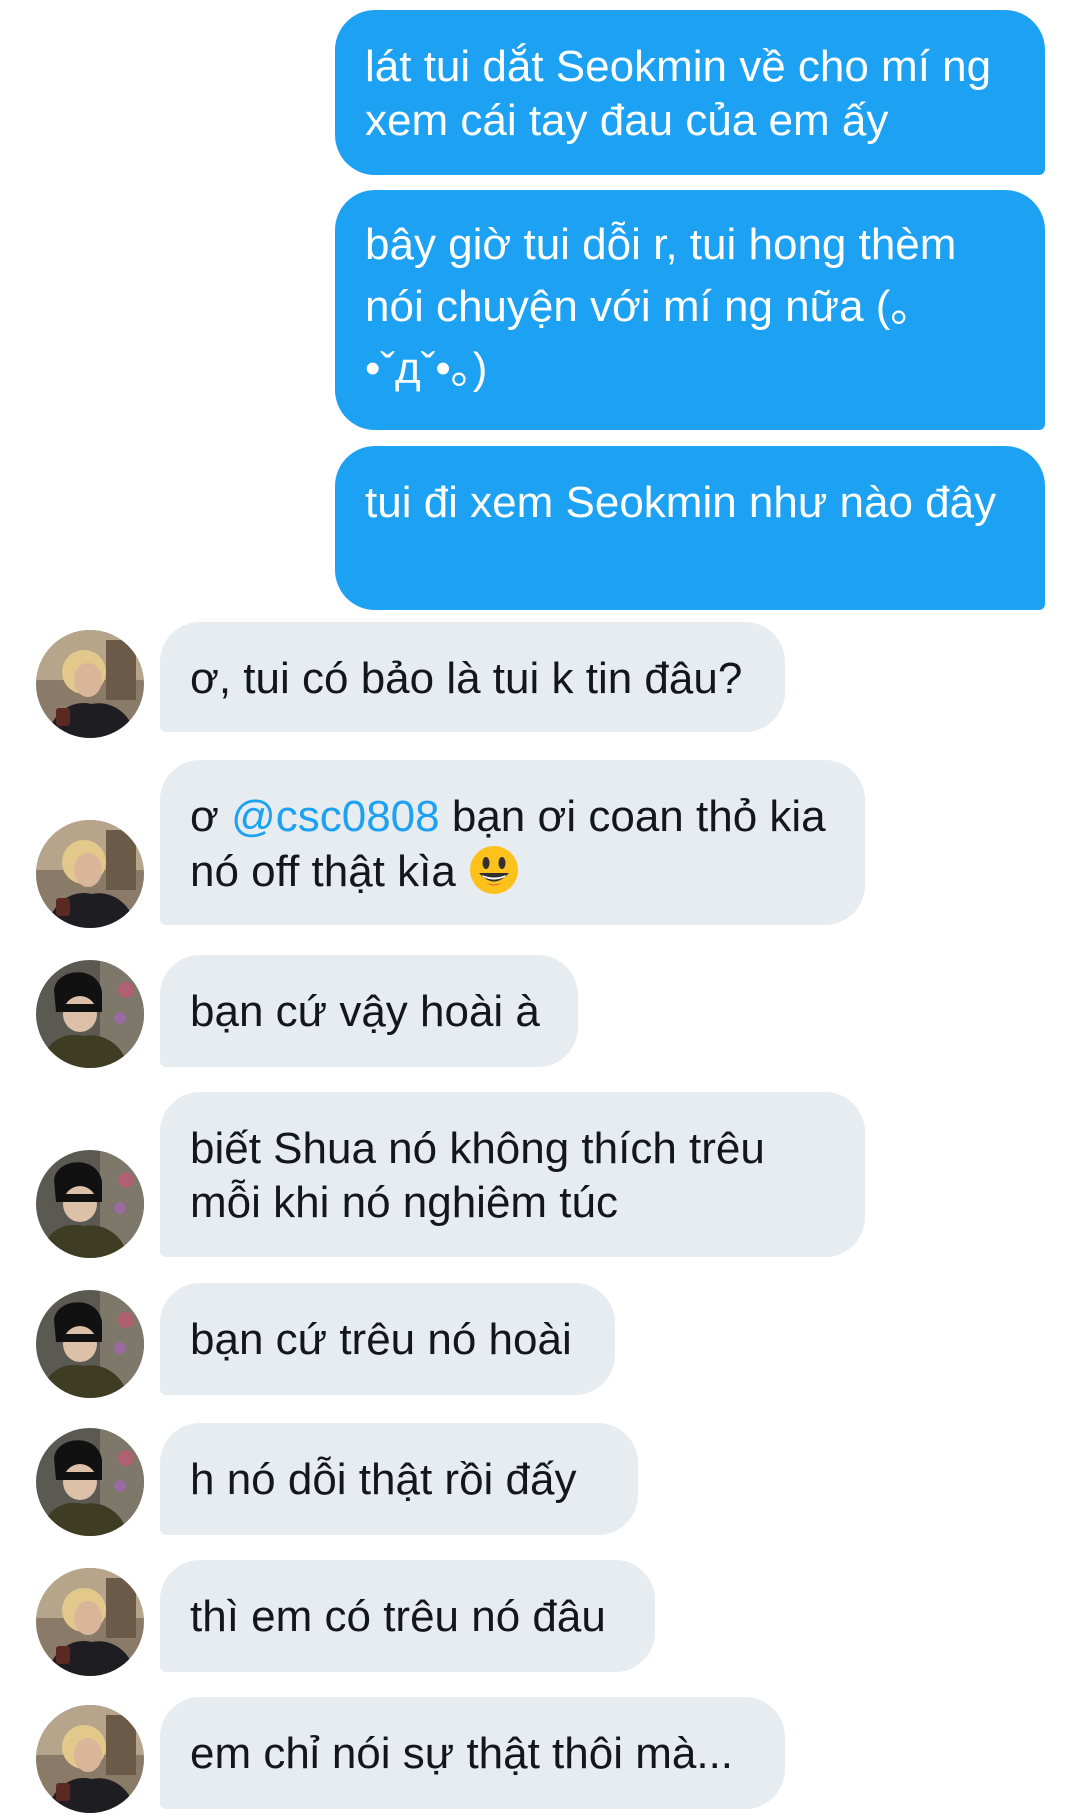  What do you see at coordinates (383, 1479) in the screenshot?
I see `message-text: h nó dỗi thật rồi đấy` at bounding box center [383, 1479].